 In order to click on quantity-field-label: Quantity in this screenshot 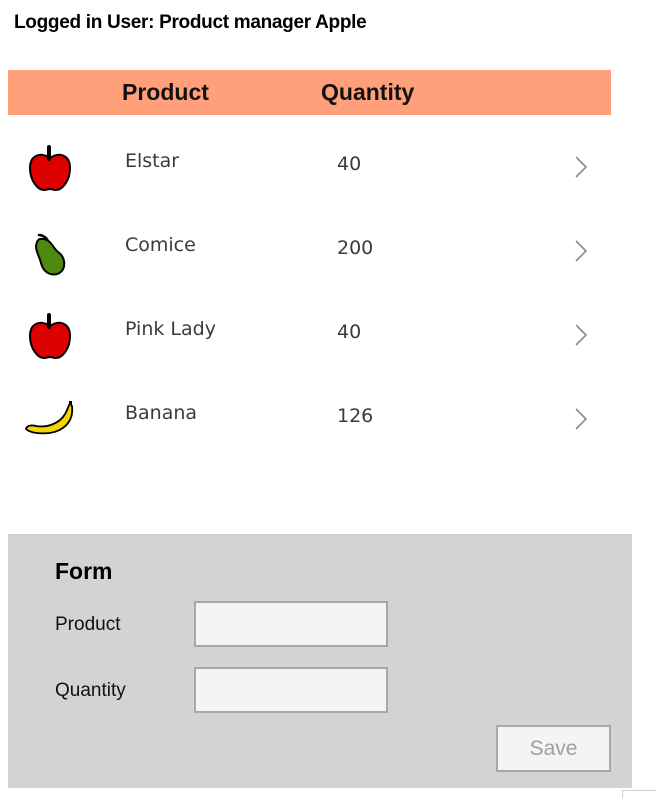, I will do `click(90, 690)`.